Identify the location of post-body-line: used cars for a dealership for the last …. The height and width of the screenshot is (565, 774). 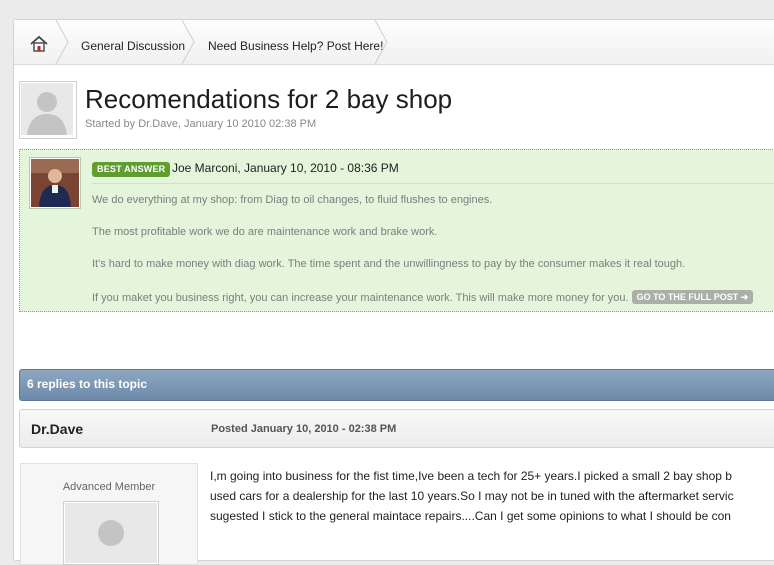
(472, 496).